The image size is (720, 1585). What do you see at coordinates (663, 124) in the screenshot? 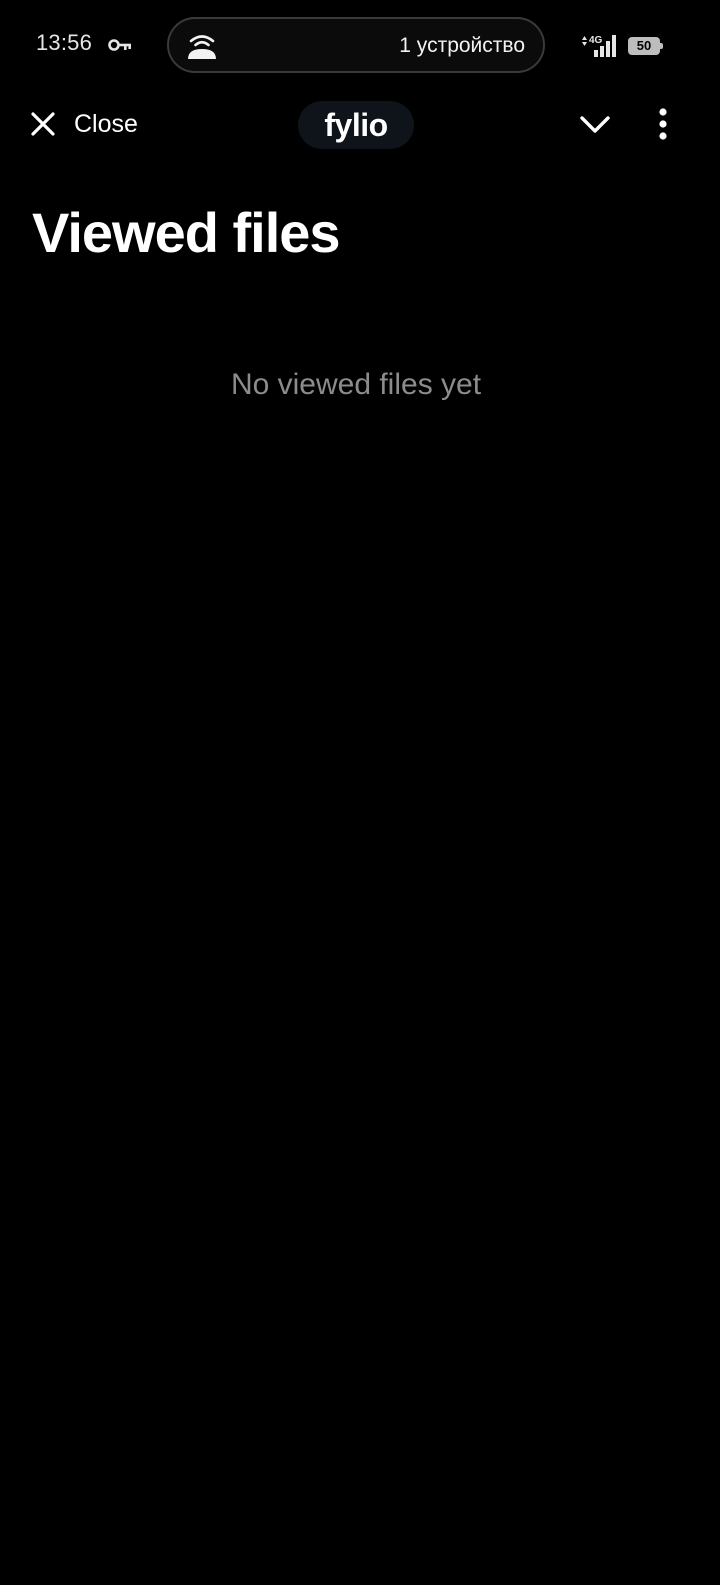
I see `more-vertical-icon` at bounding box center [663, 124].